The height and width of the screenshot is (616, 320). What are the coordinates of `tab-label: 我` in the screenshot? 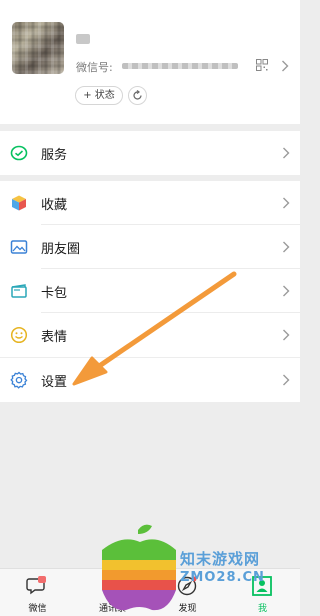 It's located at (262, 609).